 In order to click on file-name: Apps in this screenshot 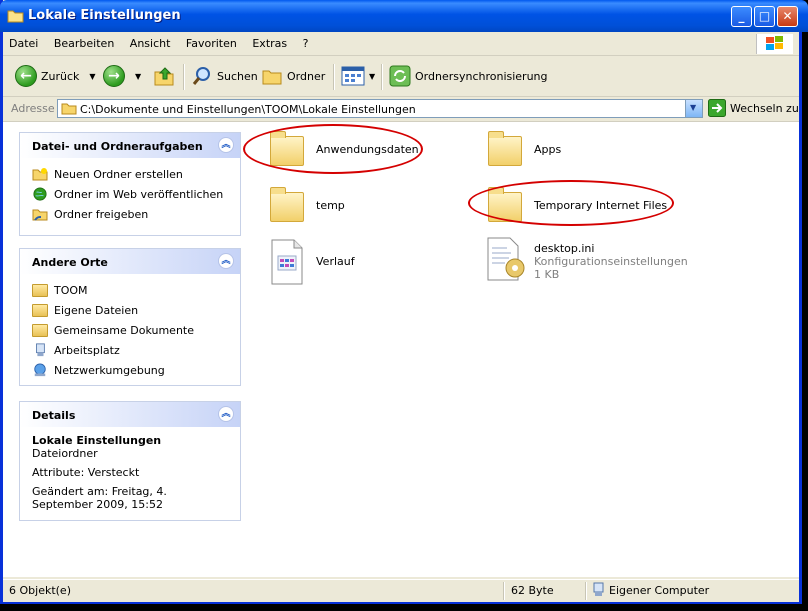, I will do `click(548, 149)`.